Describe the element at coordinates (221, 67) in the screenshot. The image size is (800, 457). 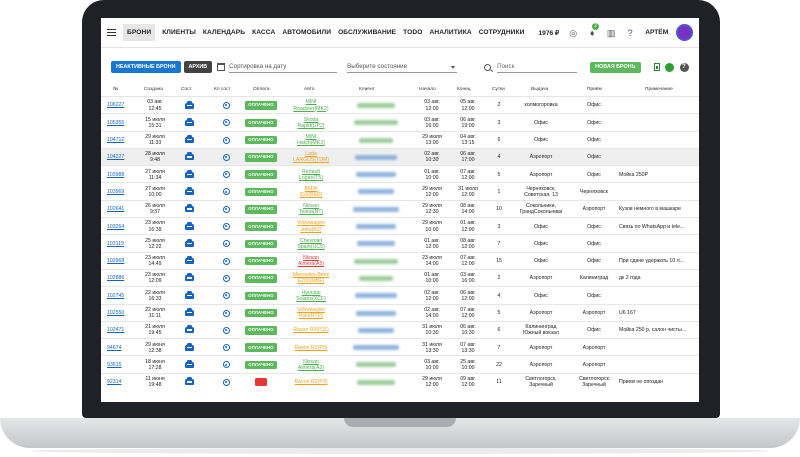
I see `calendar-icon` at that location.